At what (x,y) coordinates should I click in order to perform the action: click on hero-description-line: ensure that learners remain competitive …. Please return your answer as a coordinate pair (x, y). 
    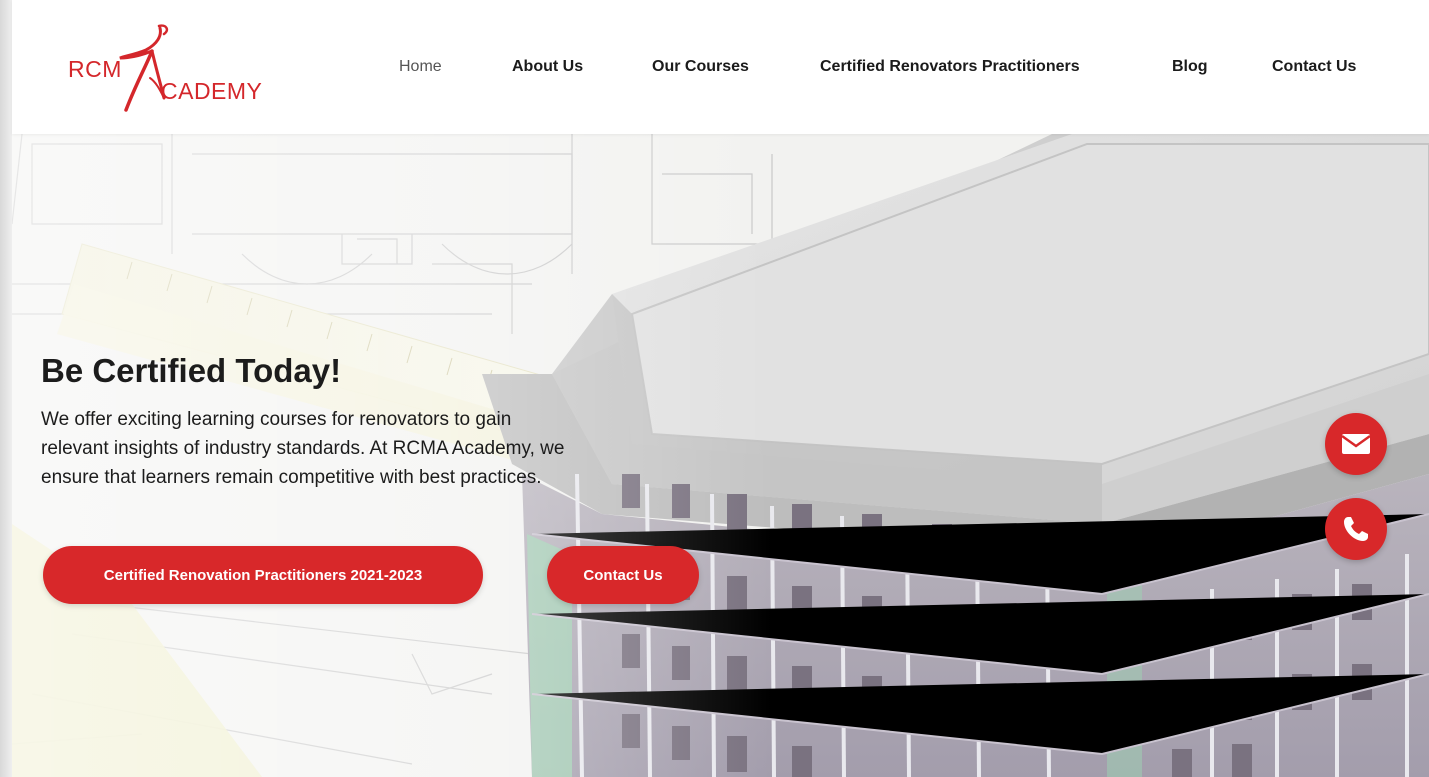
    Looking at the image, I should click on (291, 477).